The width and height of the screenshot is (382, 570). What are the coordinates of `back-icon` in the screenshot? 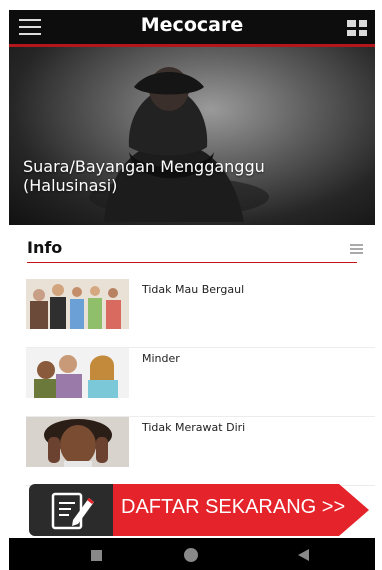 It's located at (303, 555).